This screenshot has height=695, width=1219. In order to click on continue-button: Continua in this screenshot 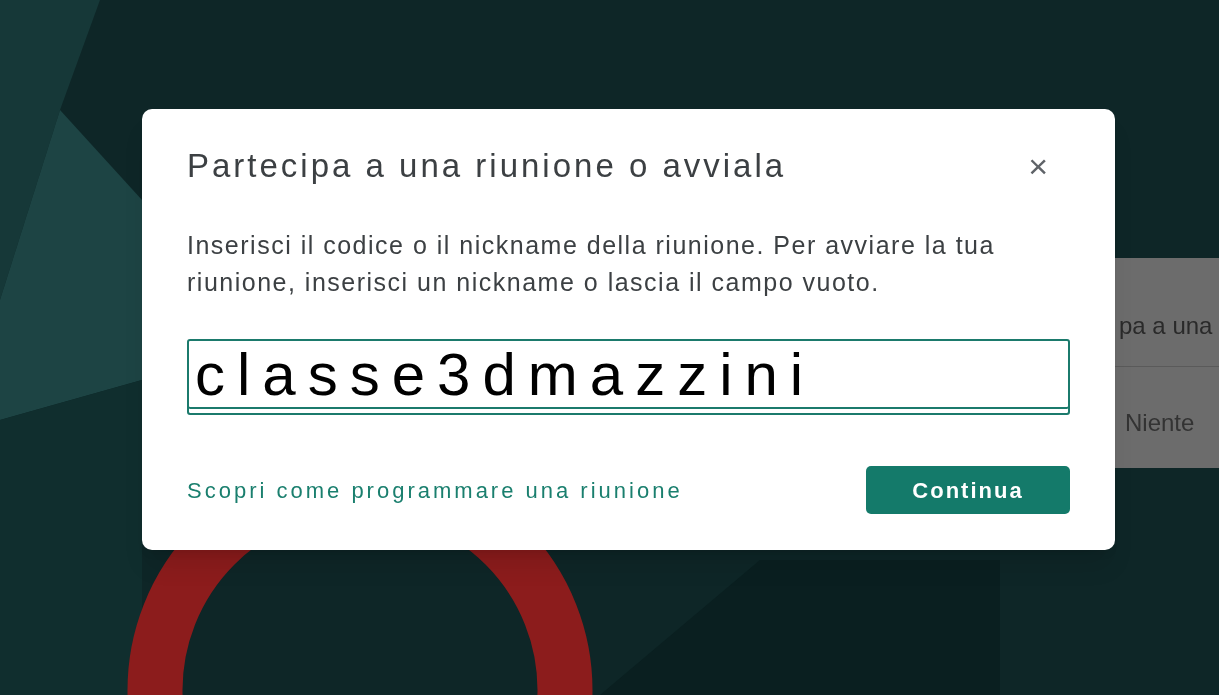, I will do `click(968, 490)`.